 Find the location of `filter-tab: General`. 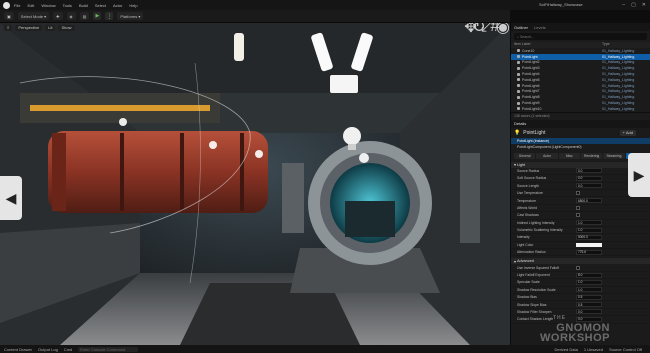

filter-tab: General is located at coordinates (525, 155).